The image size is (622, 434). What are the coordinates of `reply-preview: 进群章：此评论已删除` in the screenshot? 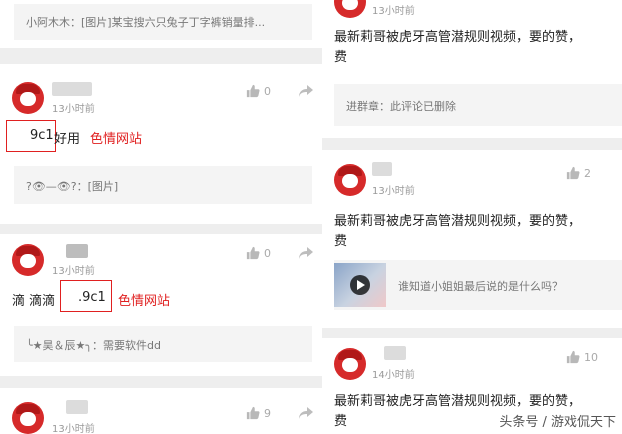 It's located at (478, 105).